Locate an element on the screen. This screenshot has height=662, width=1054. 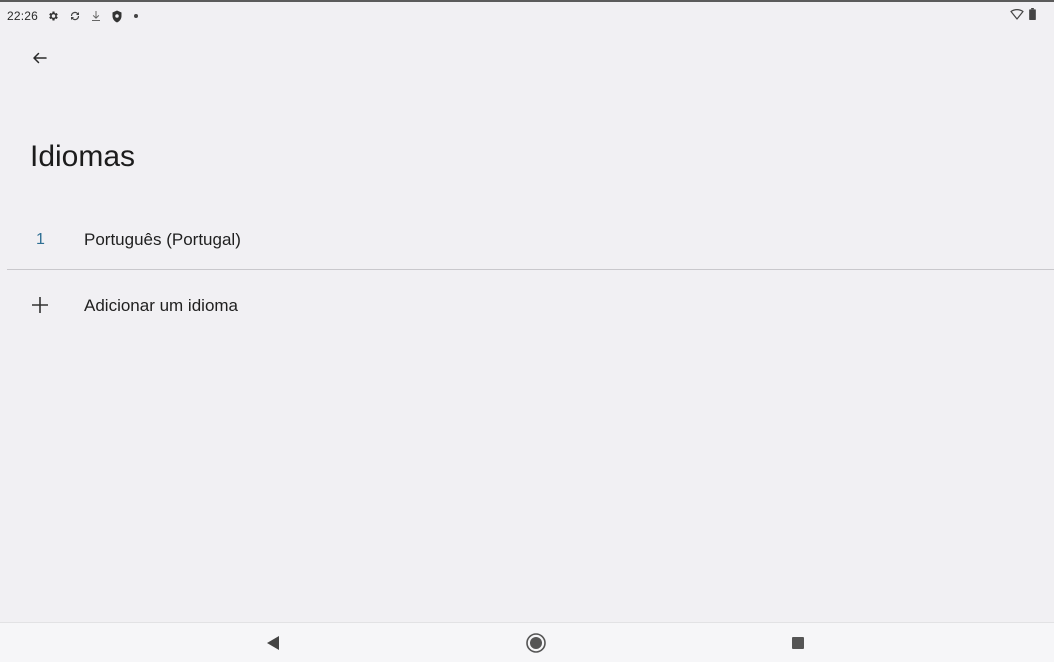
dot-icon is located at coordinates (136, 16).